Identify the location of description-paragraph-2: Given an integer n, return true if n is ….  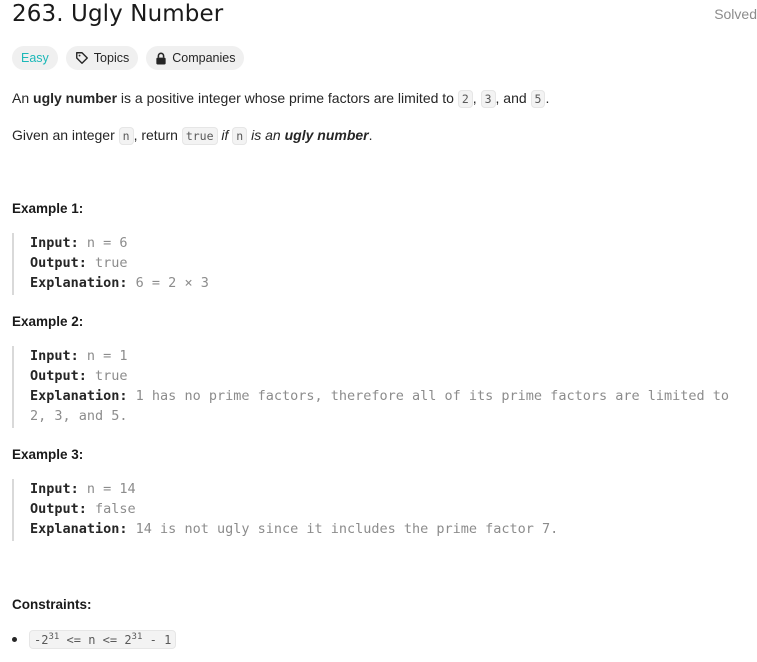
(192, 136).